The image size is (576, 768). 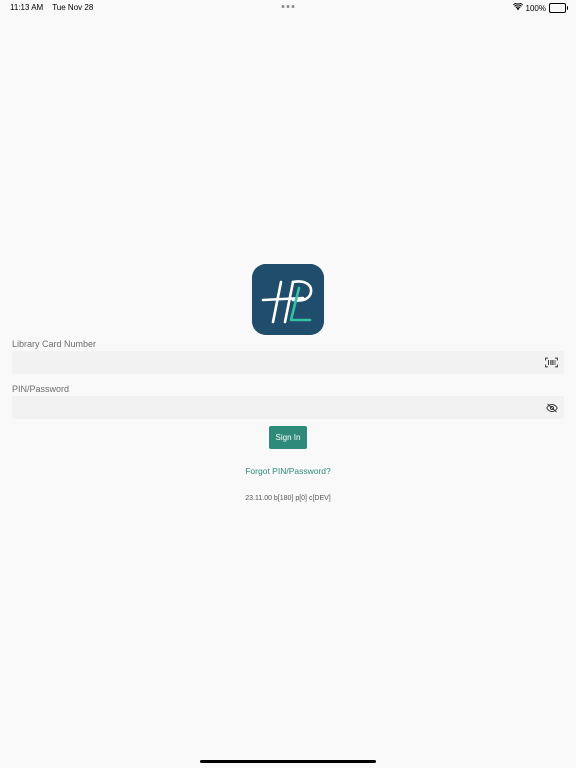 I want to click on status-left: 11:13 AM Tue Nov 28, so click(x=51, y=7).